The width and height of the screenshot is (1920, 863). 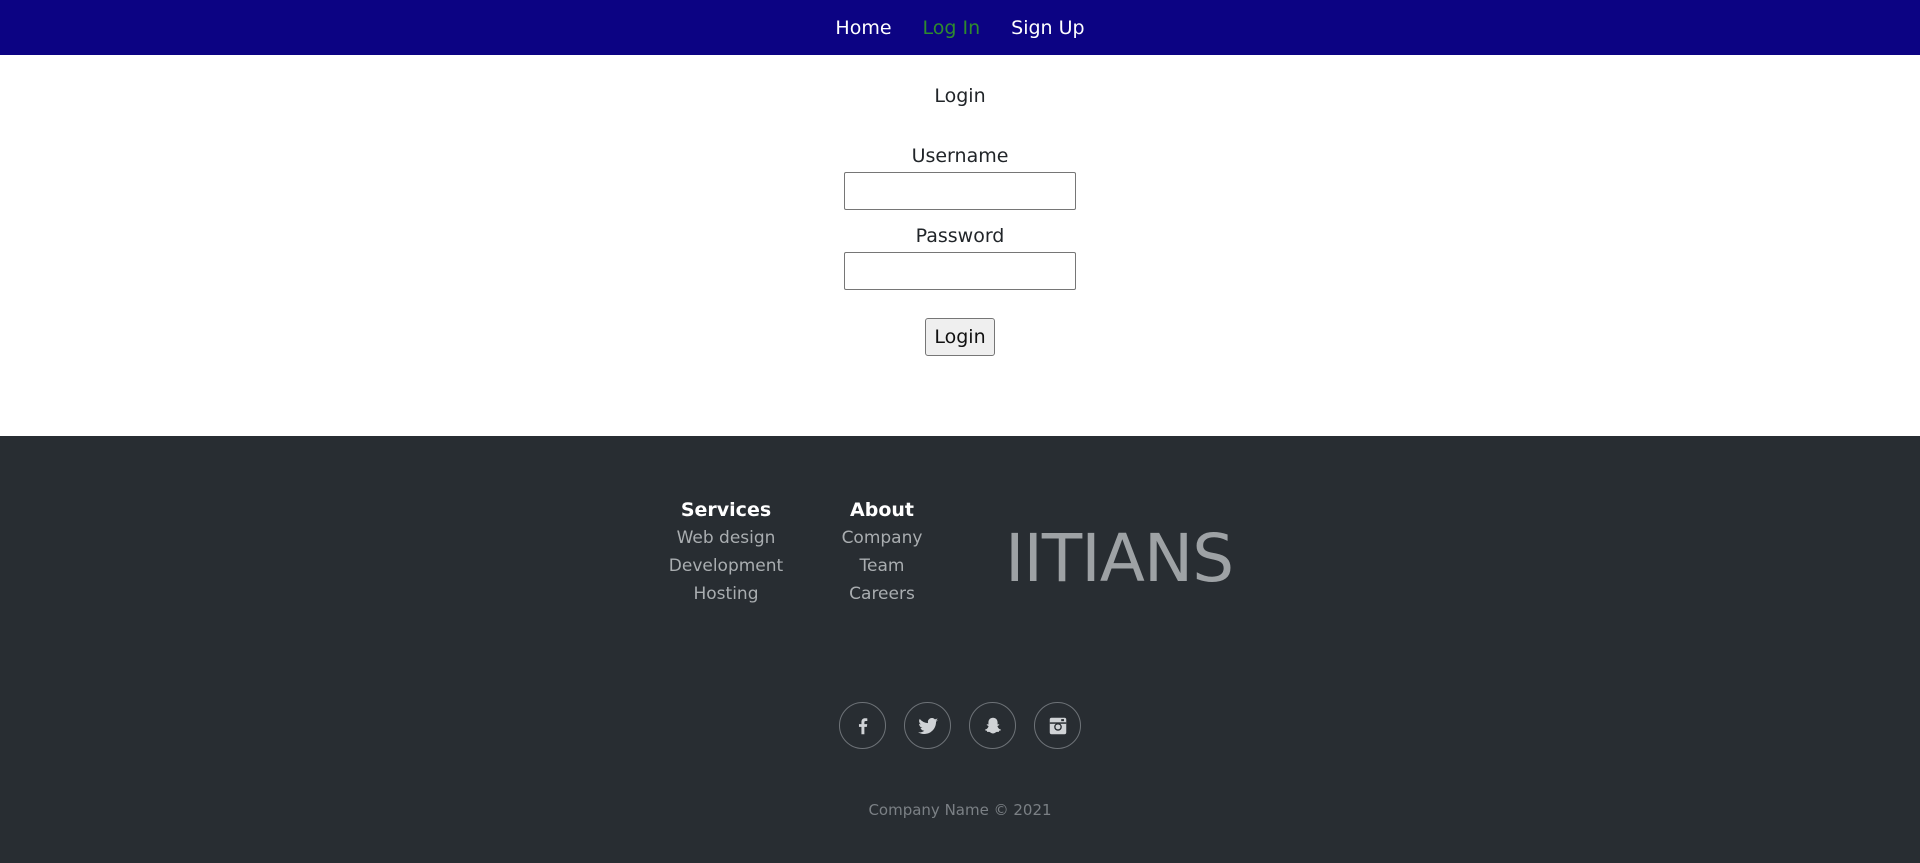 I want to click on copyright-text: Company Name © 2021, so click(x=960, y=810).